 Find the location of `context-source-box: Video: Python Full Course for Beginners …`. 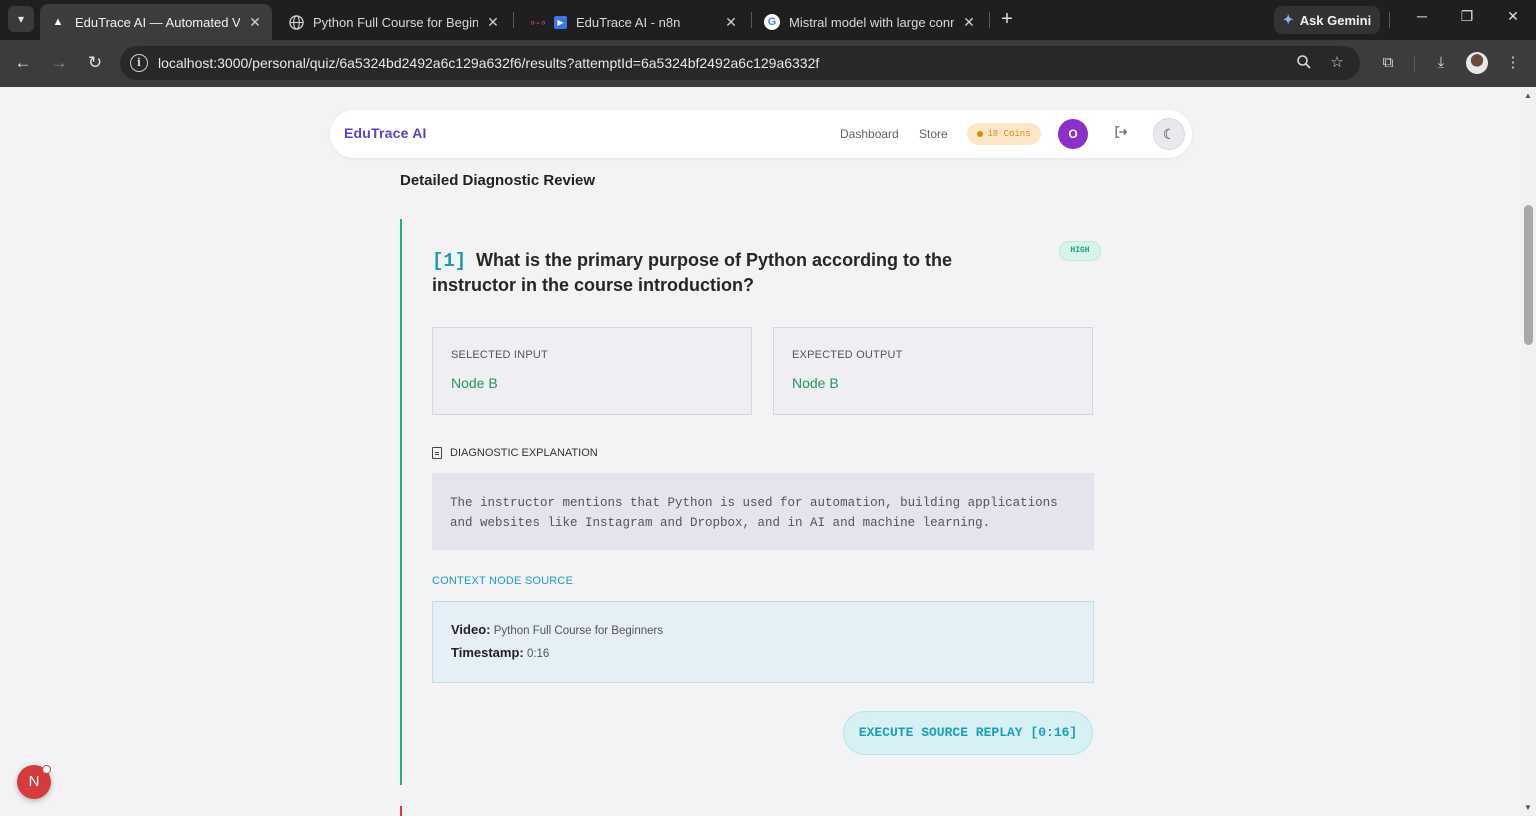

context-source-box: Video: Python Full Course for Beginners … is located at coordinates (763, 642).